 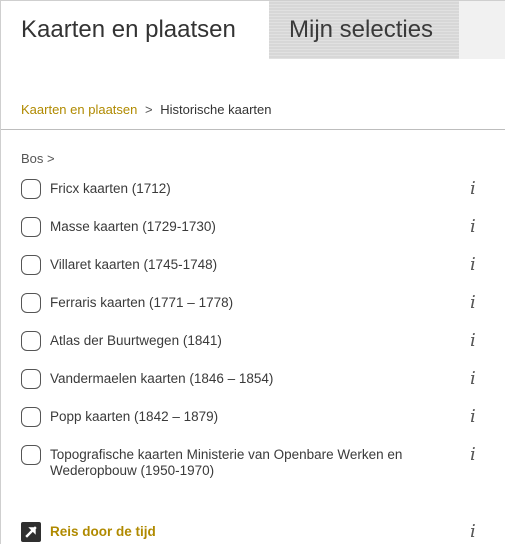 I want to click on breadcrumb-current: Historische kaarten, so click(x=216, y=109).